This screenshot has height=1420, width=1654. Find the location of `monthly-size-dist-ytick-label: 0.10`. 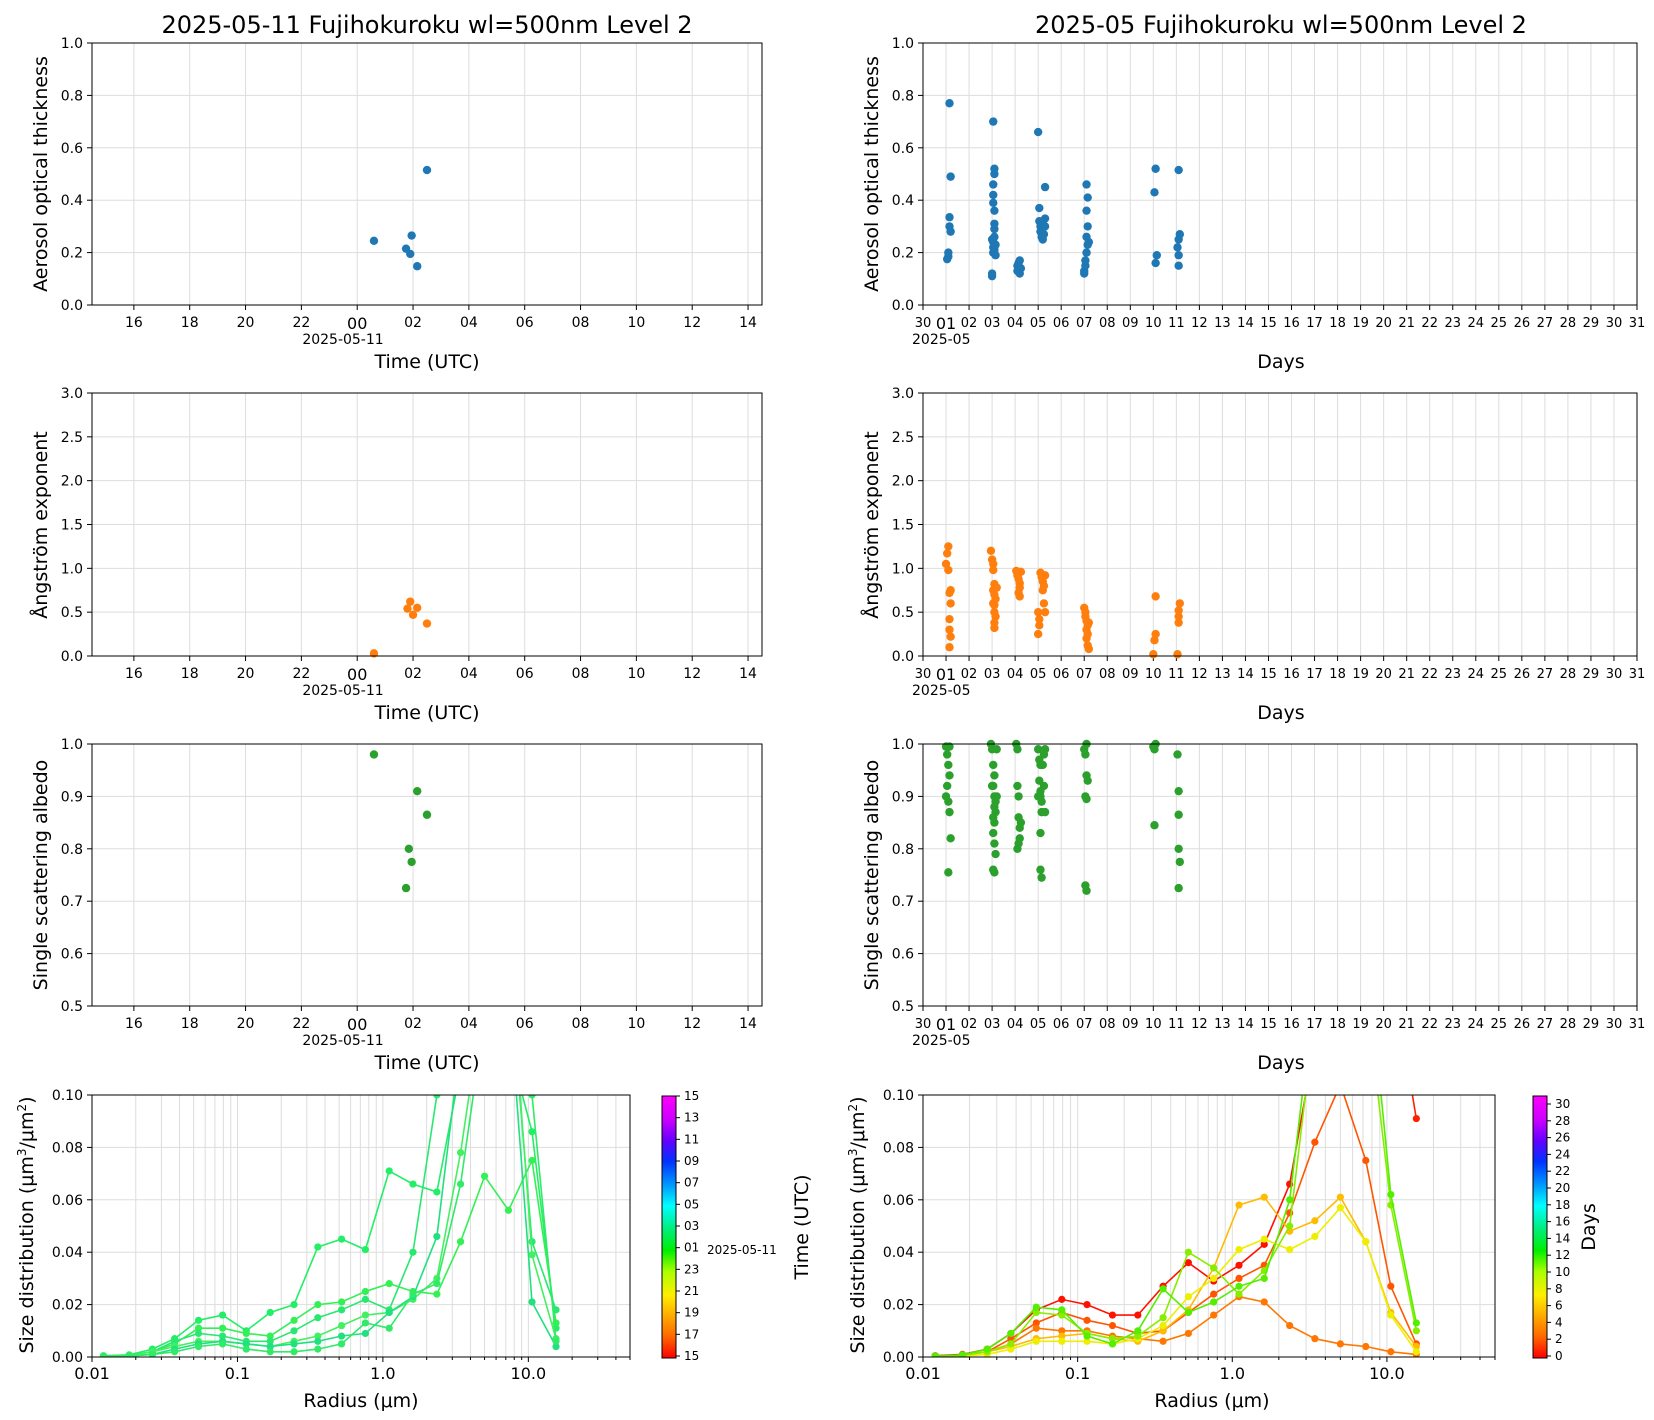

monthly-size-dist-ytick-label: 0.10 is located at coordinates (898, 1096).